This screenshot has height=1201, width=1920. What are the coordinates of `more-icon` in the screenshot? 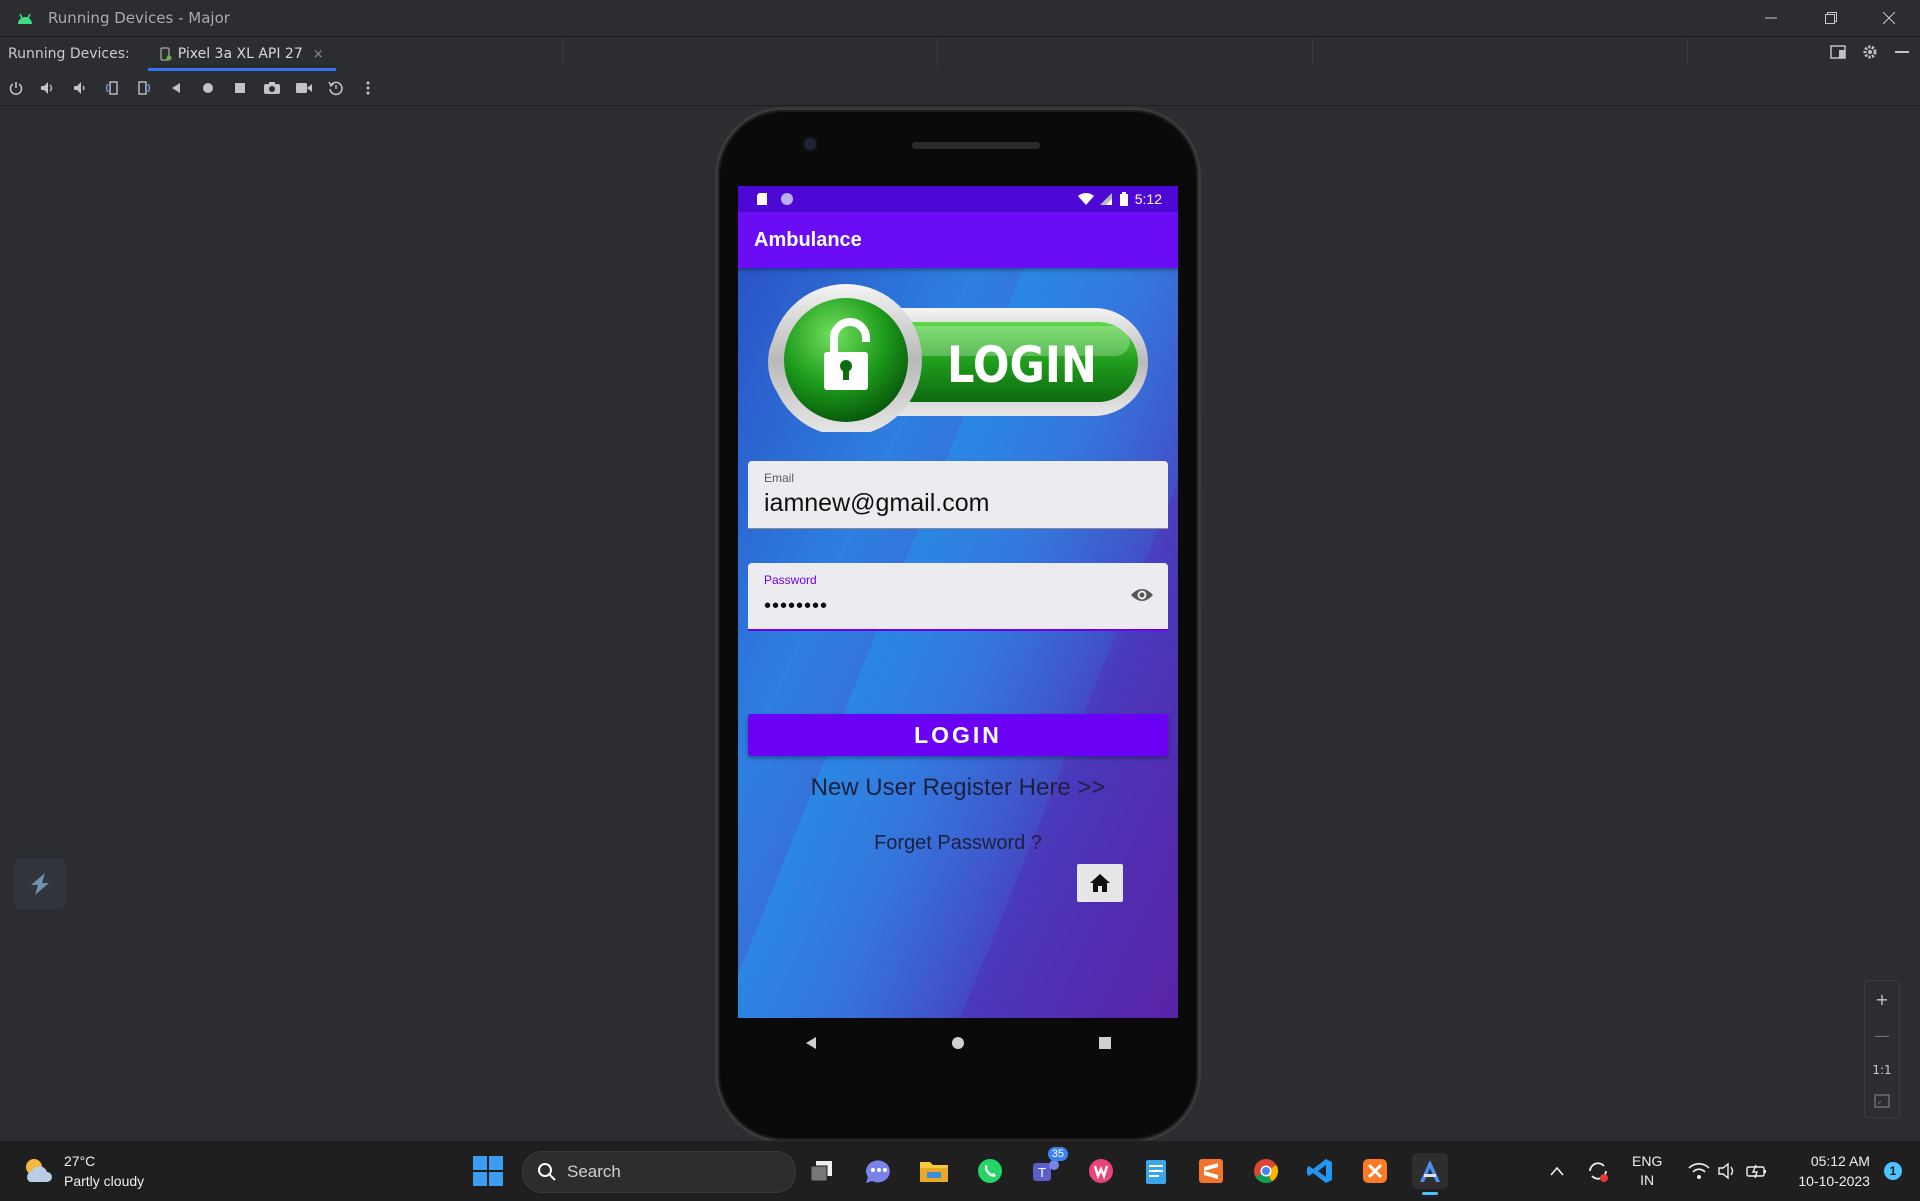 It's located at (368, 88).